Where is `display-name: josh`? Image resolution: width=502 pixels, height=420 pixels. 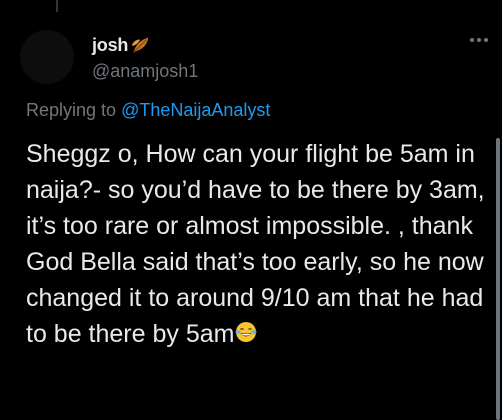 display-name: josh is located at coordinates (110, 45).